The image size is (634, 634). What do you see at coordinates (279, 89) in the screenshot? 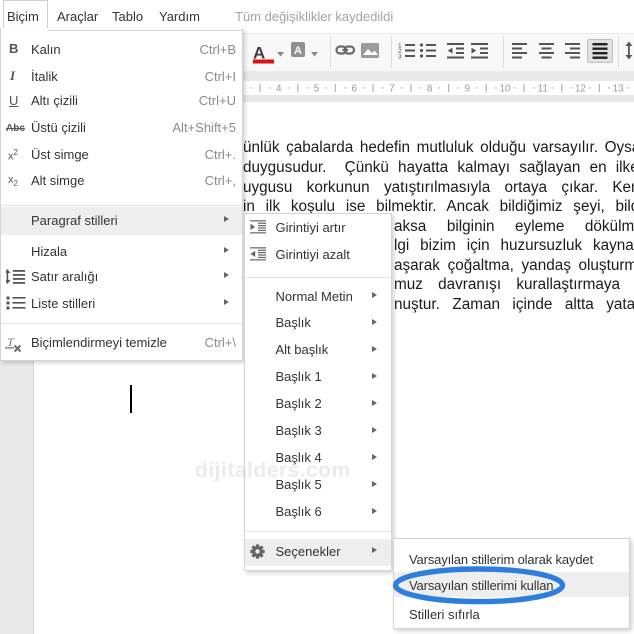
I see `svg-text: 4` at bounding box center [279, 89].